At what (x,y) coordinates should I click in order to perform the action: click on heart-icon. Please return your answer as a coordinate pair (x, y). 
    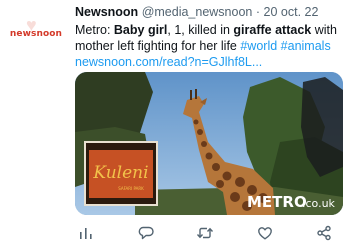
    Looking at the image, I should click on (264, 233).